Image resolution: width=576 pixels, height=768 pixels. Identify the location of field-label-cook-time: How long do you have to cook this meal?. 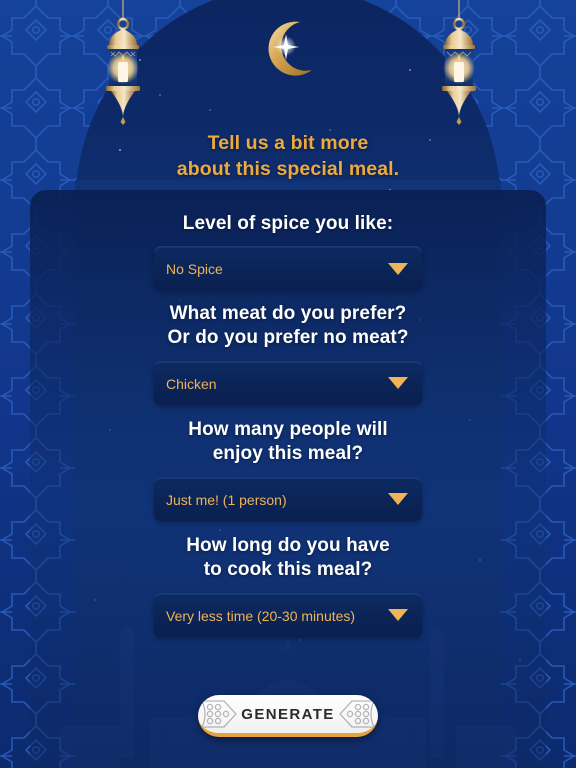
(288, 558).